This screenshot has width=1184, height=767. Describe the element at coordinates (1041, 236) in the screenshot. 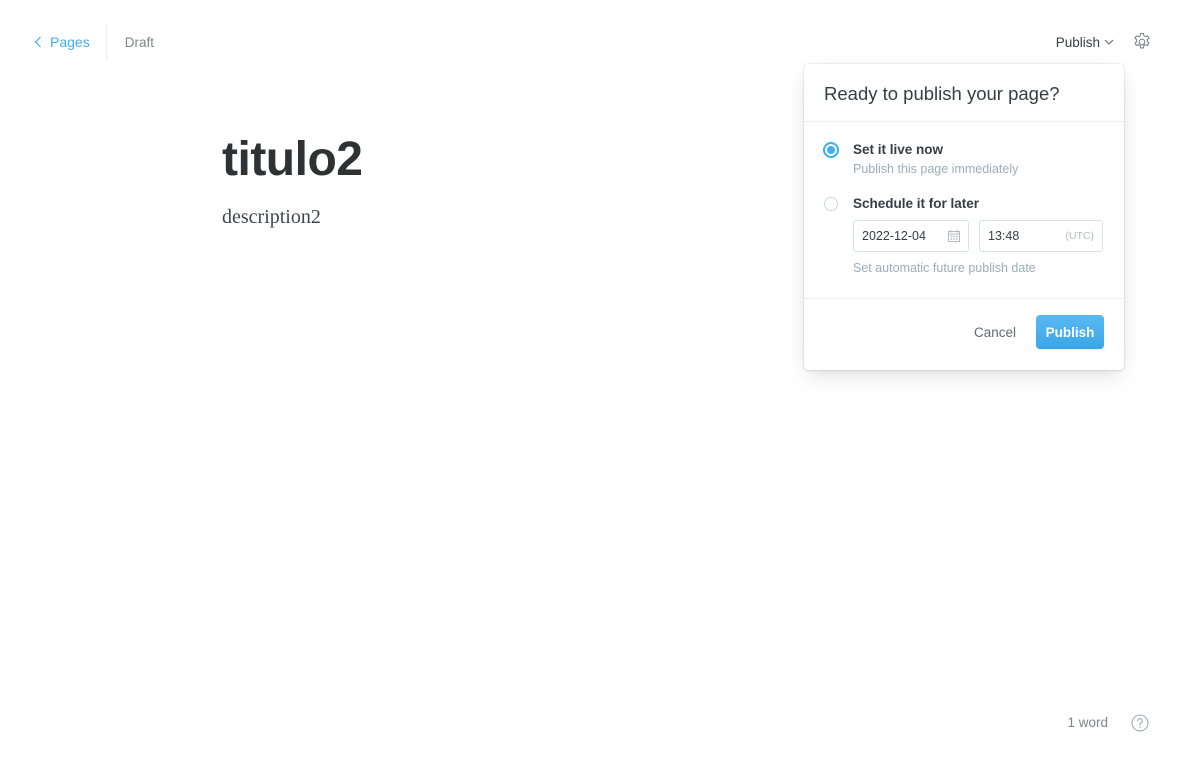

I see `time-input: 13:48 (UTC)` at that location.